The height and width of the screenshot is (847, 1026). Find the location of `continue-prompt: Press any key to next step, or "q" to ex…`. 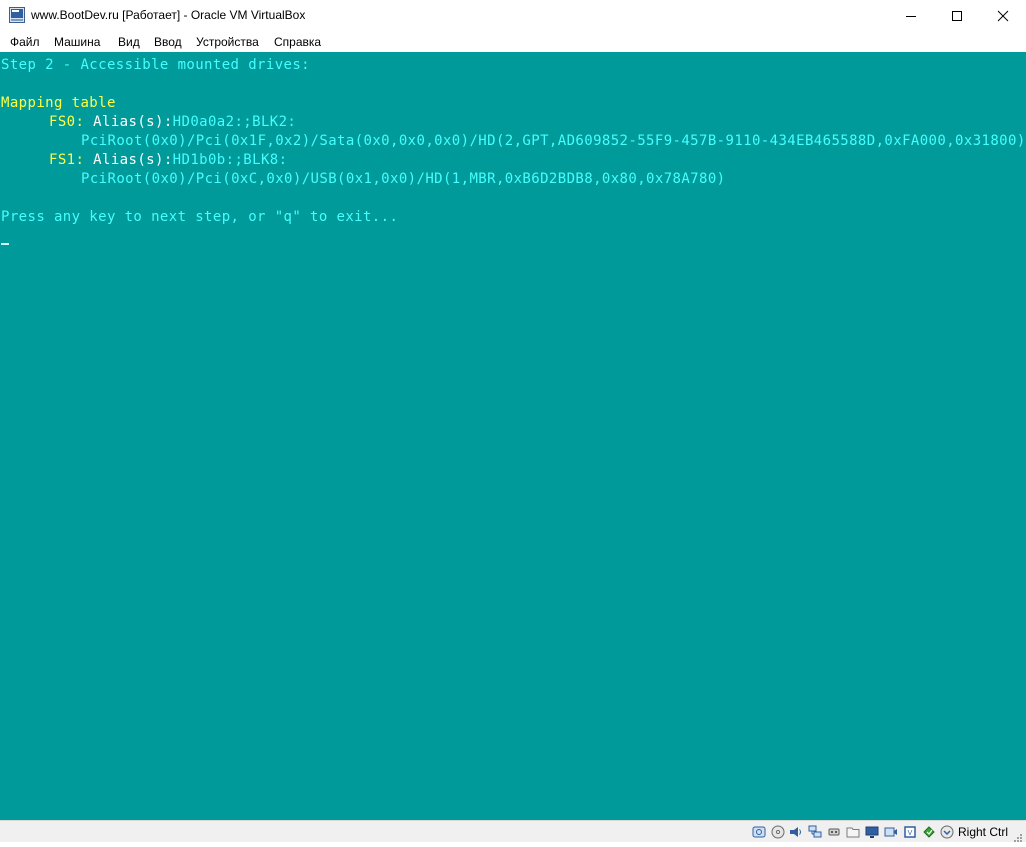

continue-prompt: Press any key to next step, or "q" to ex… is located at coordinates (200, 217).